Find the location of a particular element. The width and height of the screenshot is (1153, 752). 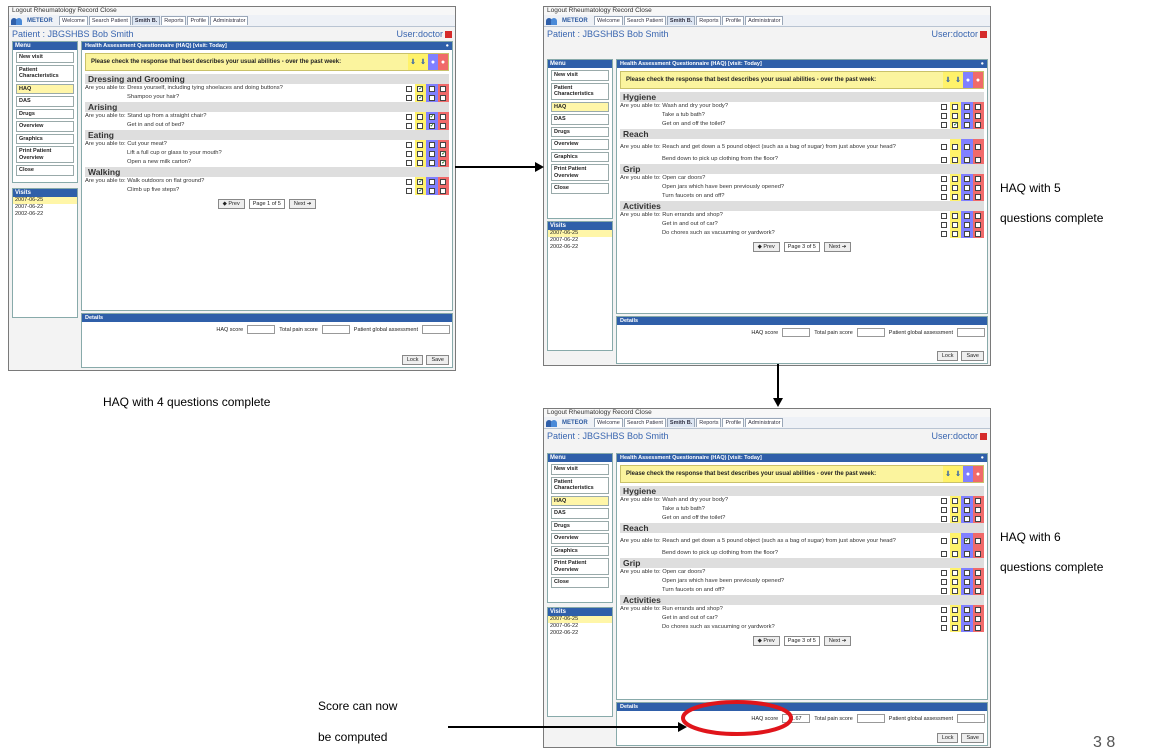

top-menu: Logout Rheumatology Record Close is located at coordinates (767, 11).